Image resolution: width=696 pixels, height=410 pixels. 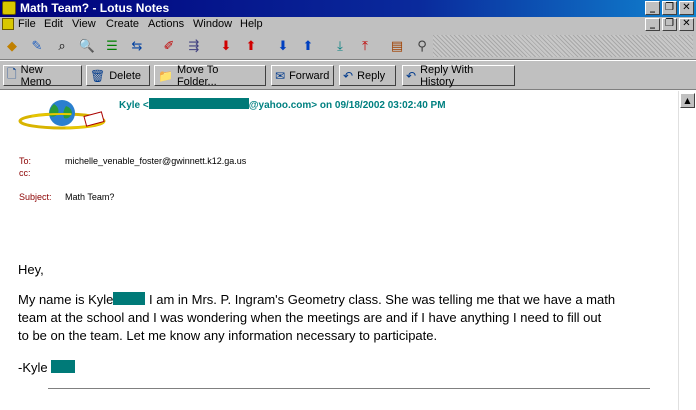 What do you see at coordinates (365, 46) in the screenshot?
I see `unread-up-icon: ⤒` at bounding box center [365, 46].